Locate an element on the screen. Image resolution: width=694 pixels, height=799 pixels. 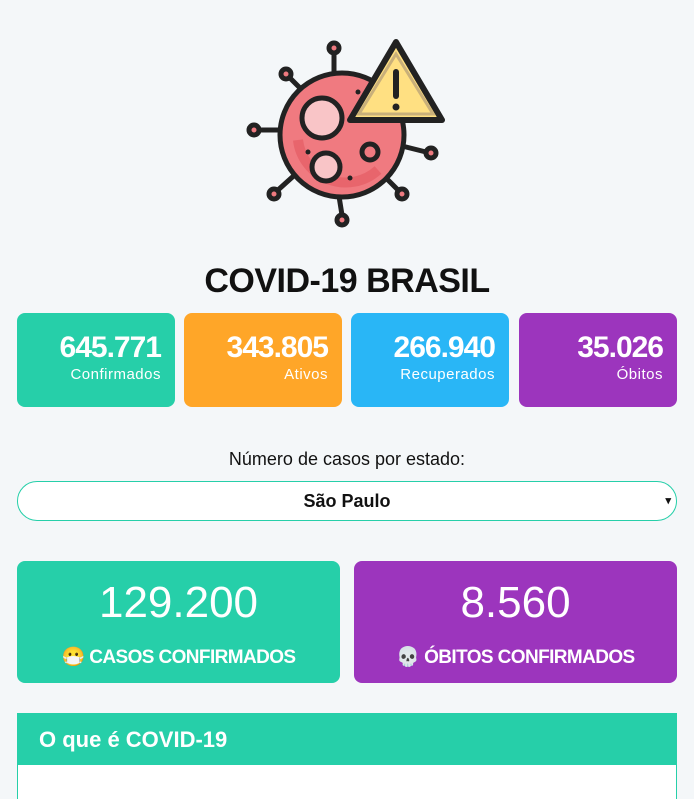
stat-label: Confirmados is located at coordinates (115, 374).